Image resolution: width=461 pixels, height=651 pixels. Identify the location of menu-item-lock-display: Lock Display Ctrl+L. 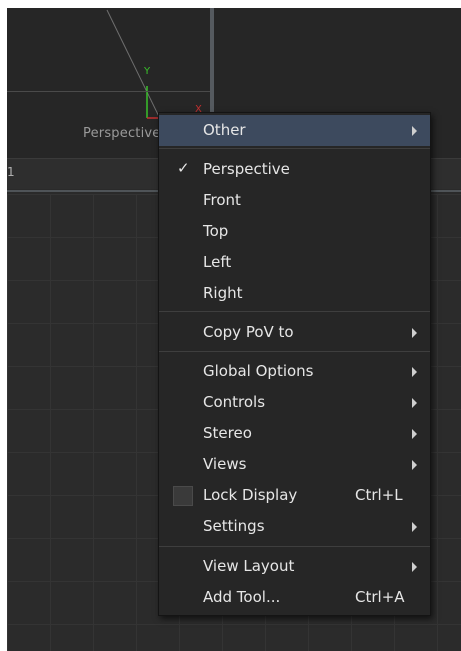
(294, 495).